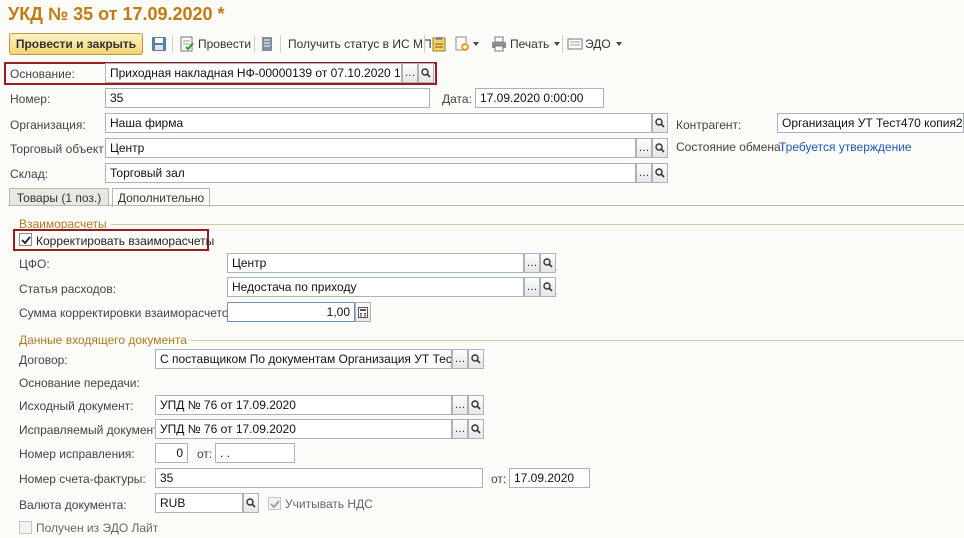  I want to click on iskhodny-label: Исходный документ:, so click(76, 406).